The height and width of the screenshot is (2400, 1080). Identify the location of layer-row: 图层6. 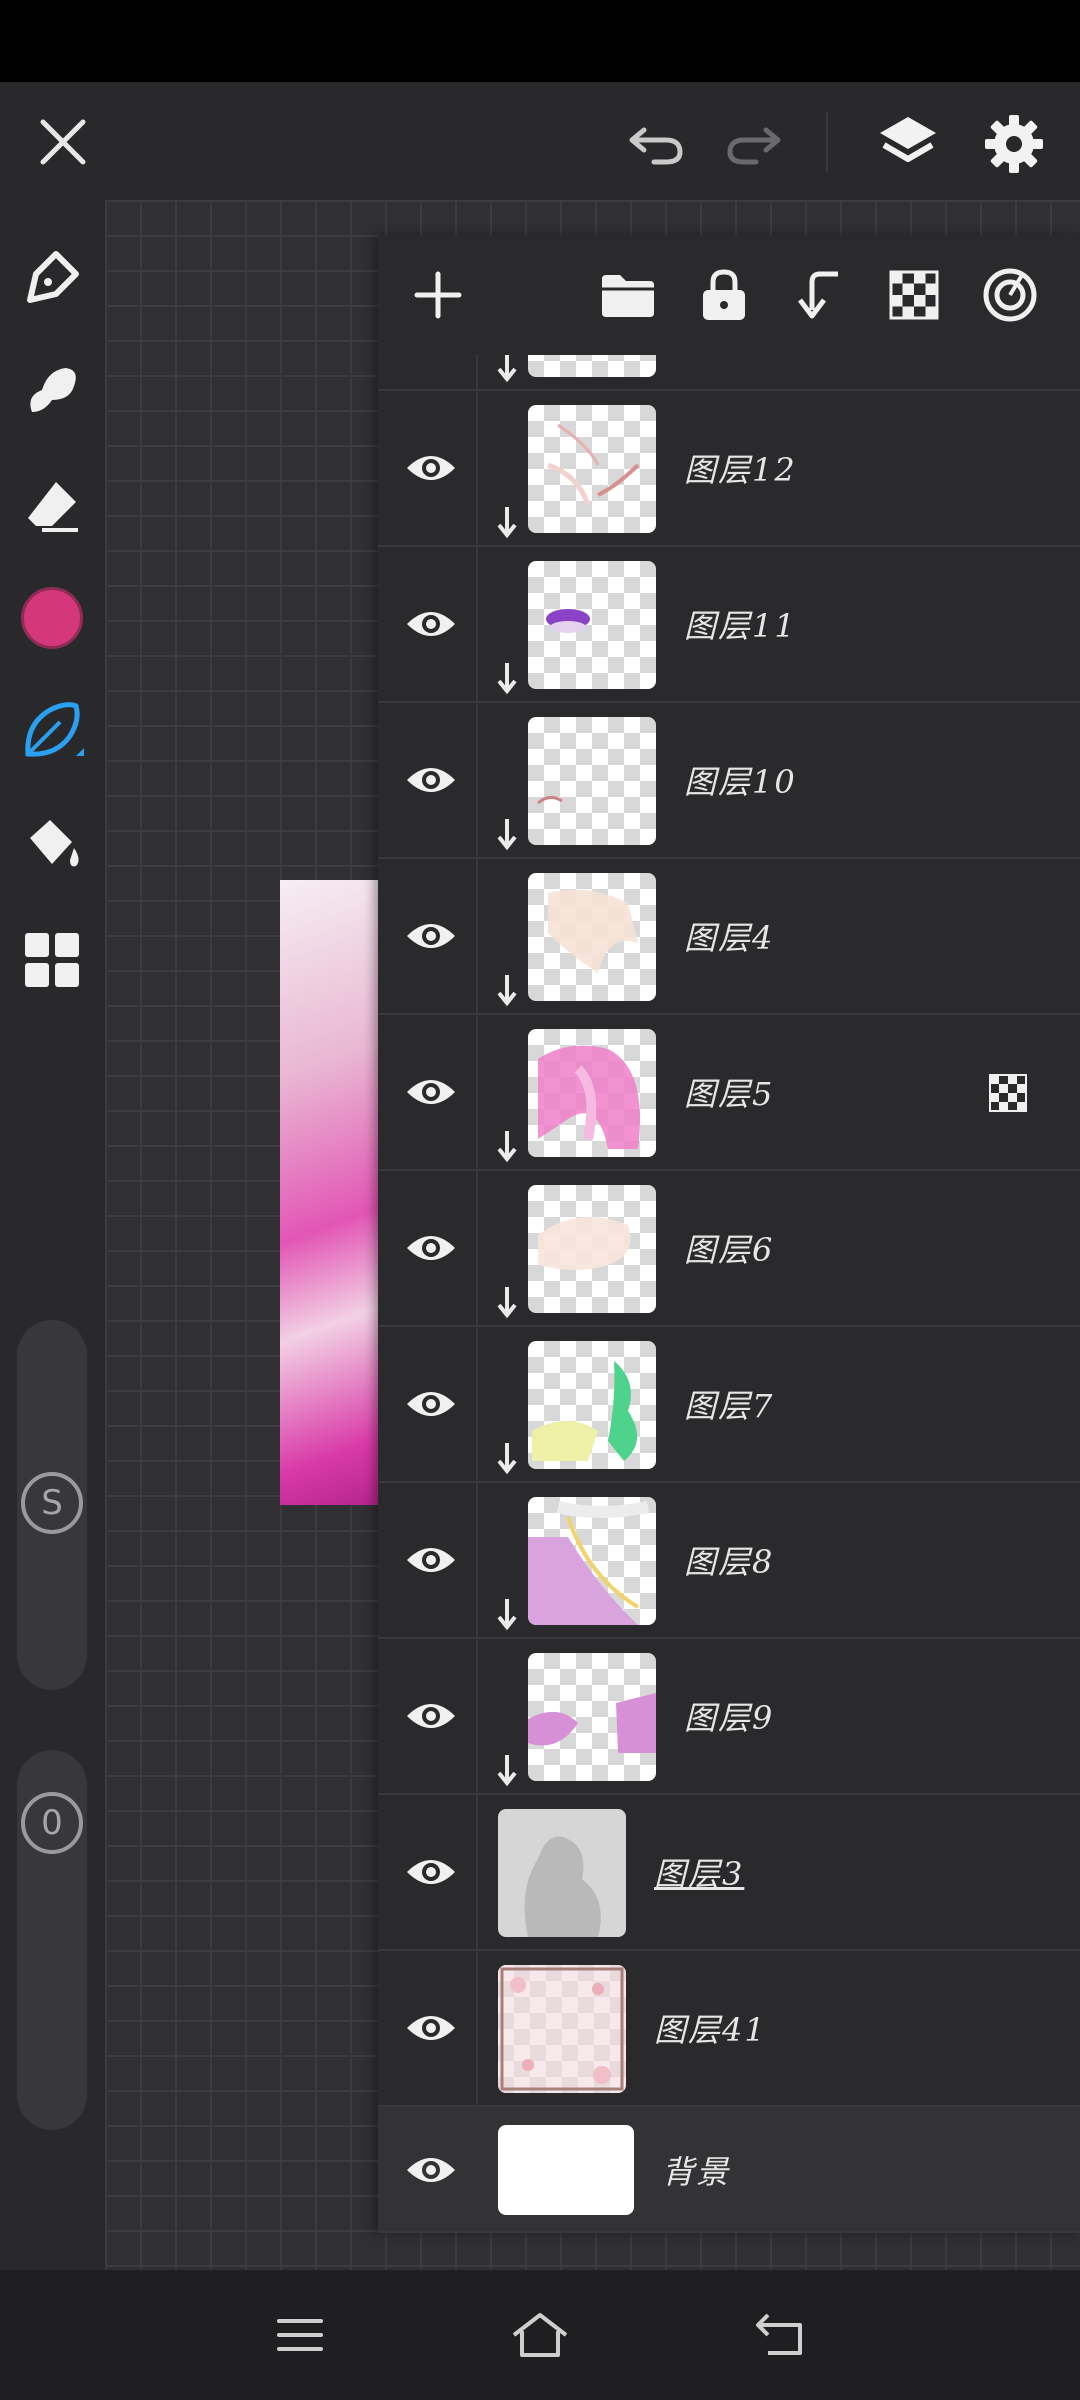
(729, 1249).